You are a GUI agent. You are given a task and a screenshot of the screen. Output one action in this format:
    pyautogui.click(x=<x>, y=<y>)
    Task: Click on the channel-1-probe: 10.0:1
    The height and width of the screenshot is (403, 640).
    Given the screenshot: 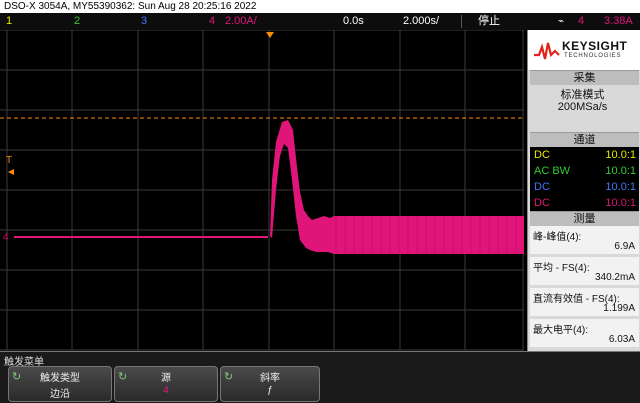 What is the action you would take?
    pyautogui.click(x=620, y=155)
    